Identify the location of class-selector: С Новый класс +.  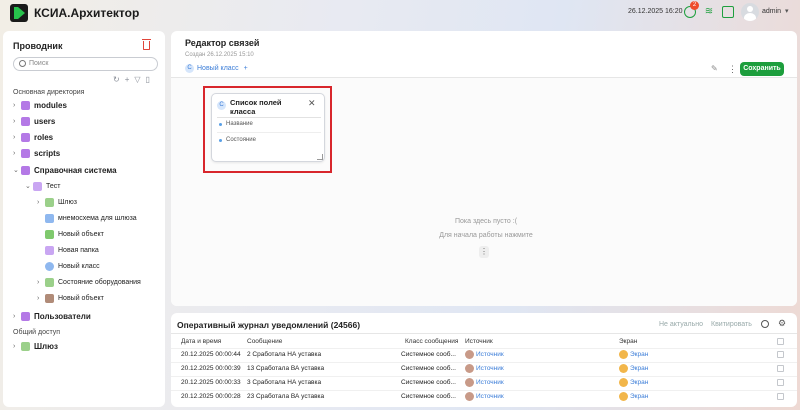
(216, 68).